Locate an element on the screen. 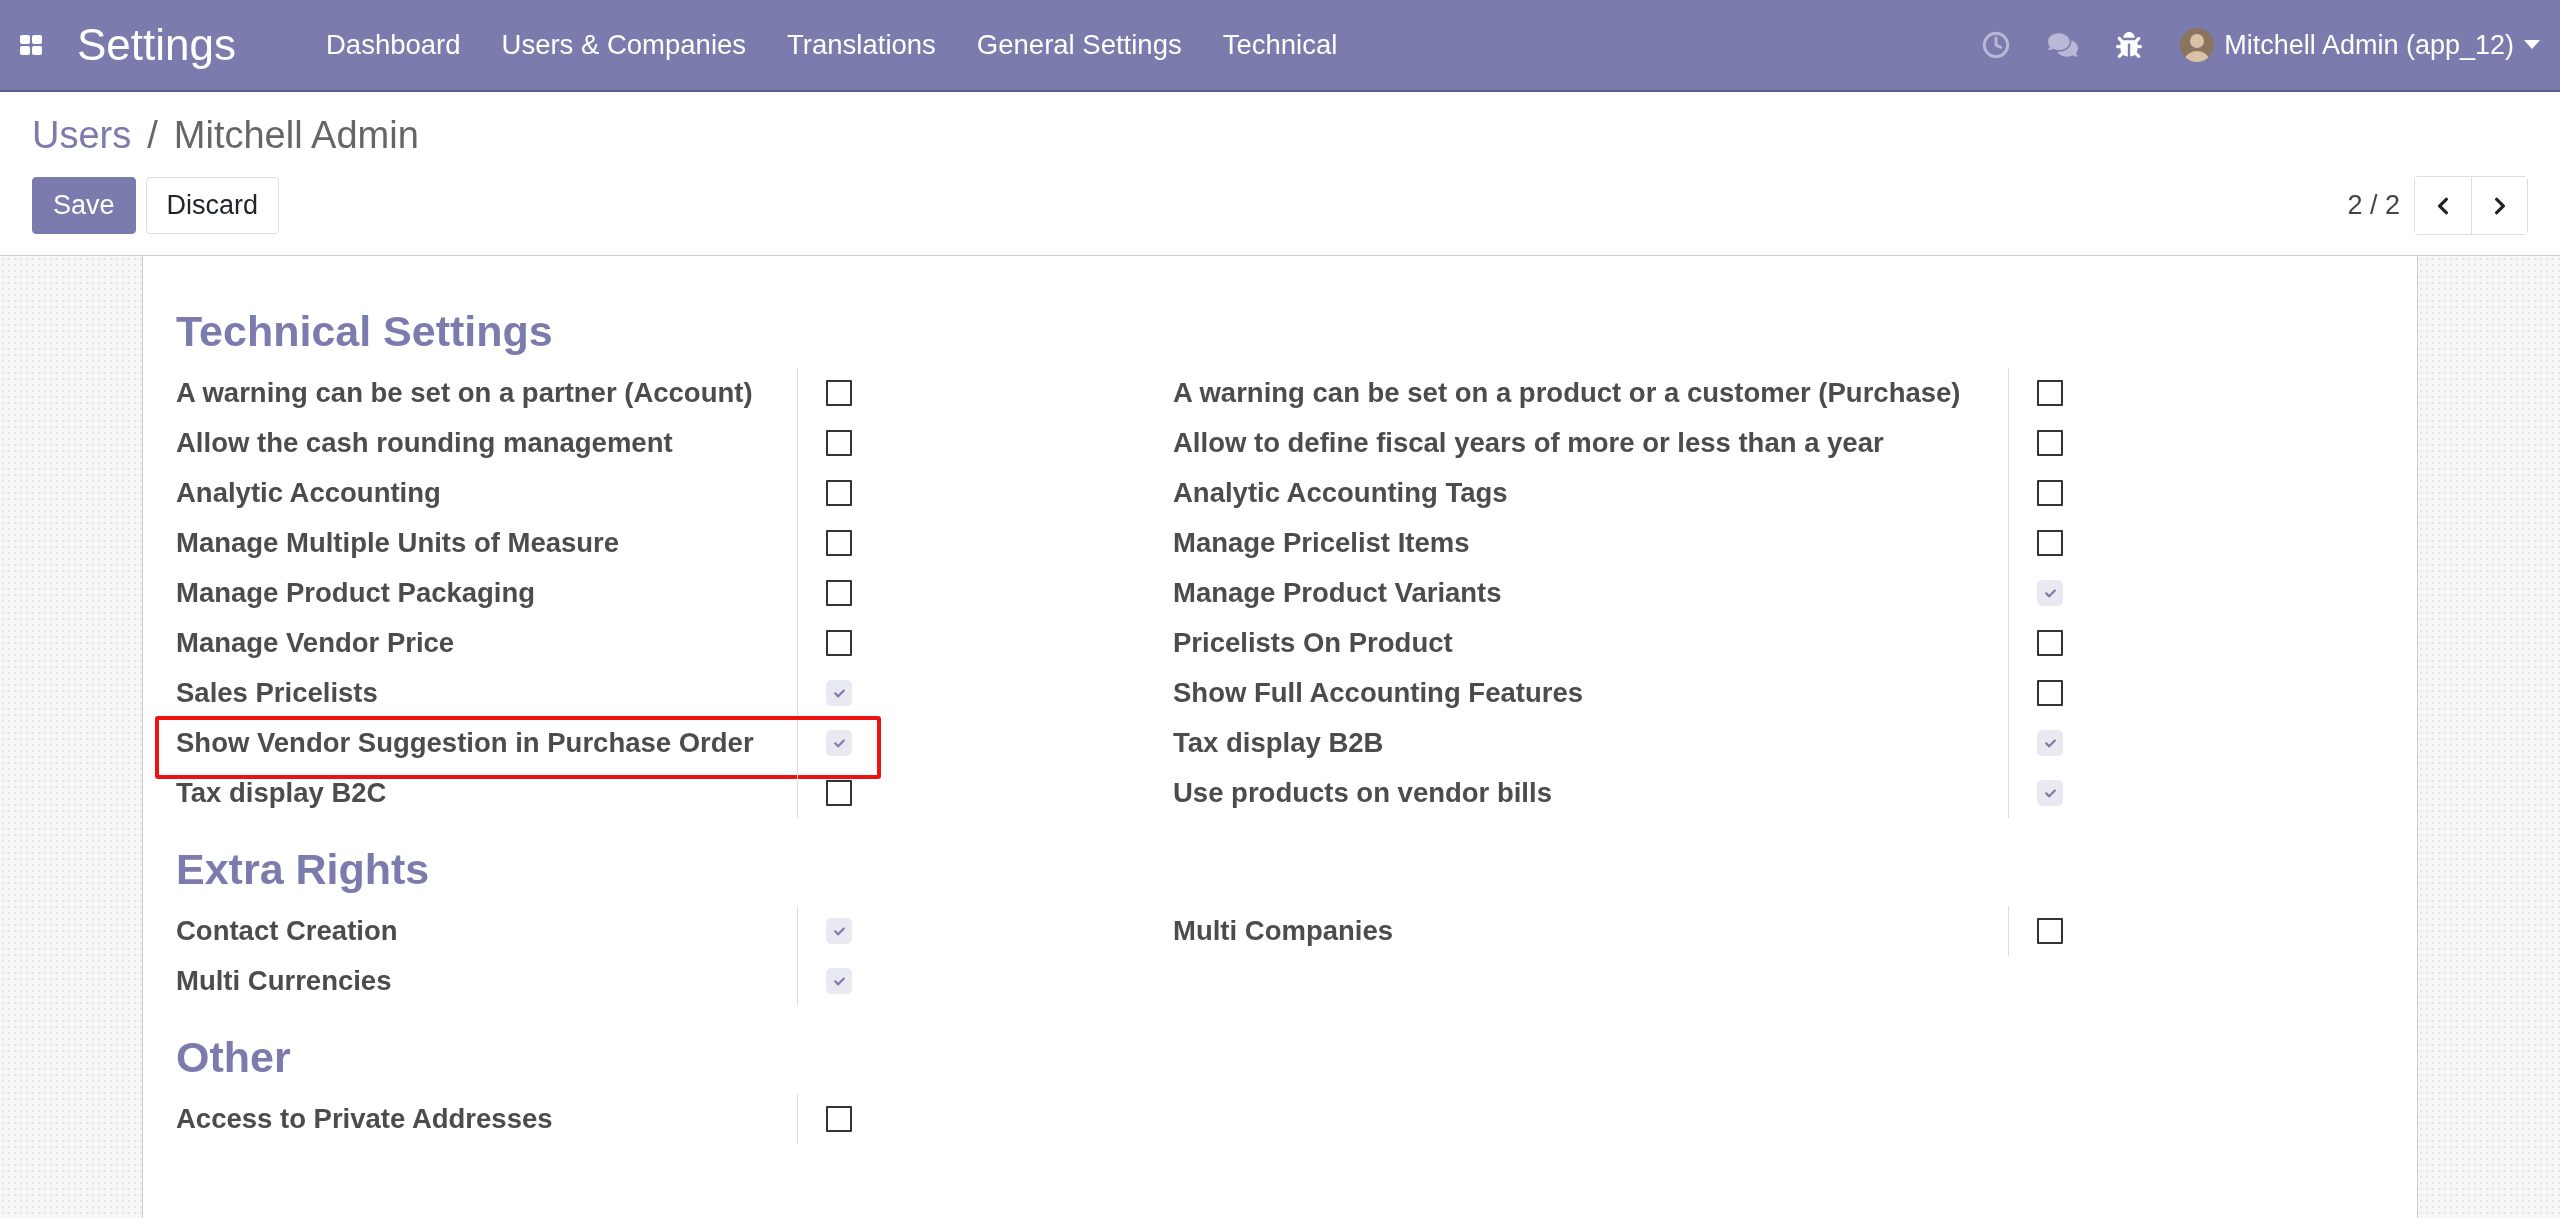  breadcrumb-current: Mitchell Admin is located at coordinates (296, 135).